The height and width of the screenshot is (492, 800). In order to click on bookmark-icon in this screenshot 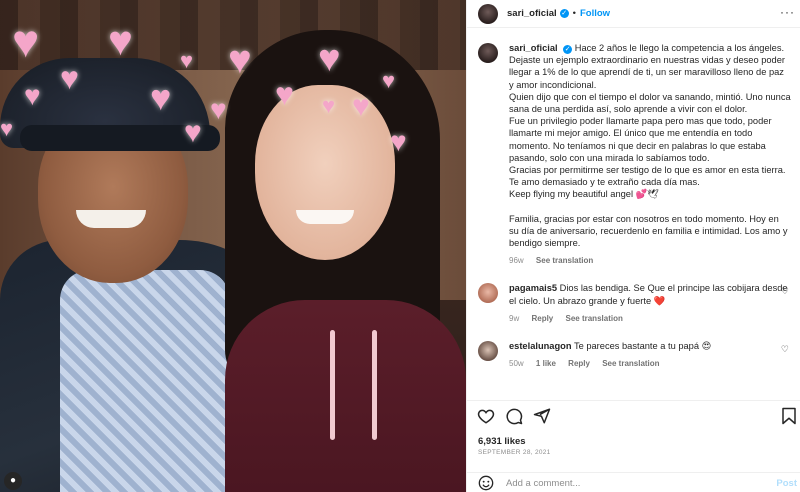, I will do `click(789, 416)`.